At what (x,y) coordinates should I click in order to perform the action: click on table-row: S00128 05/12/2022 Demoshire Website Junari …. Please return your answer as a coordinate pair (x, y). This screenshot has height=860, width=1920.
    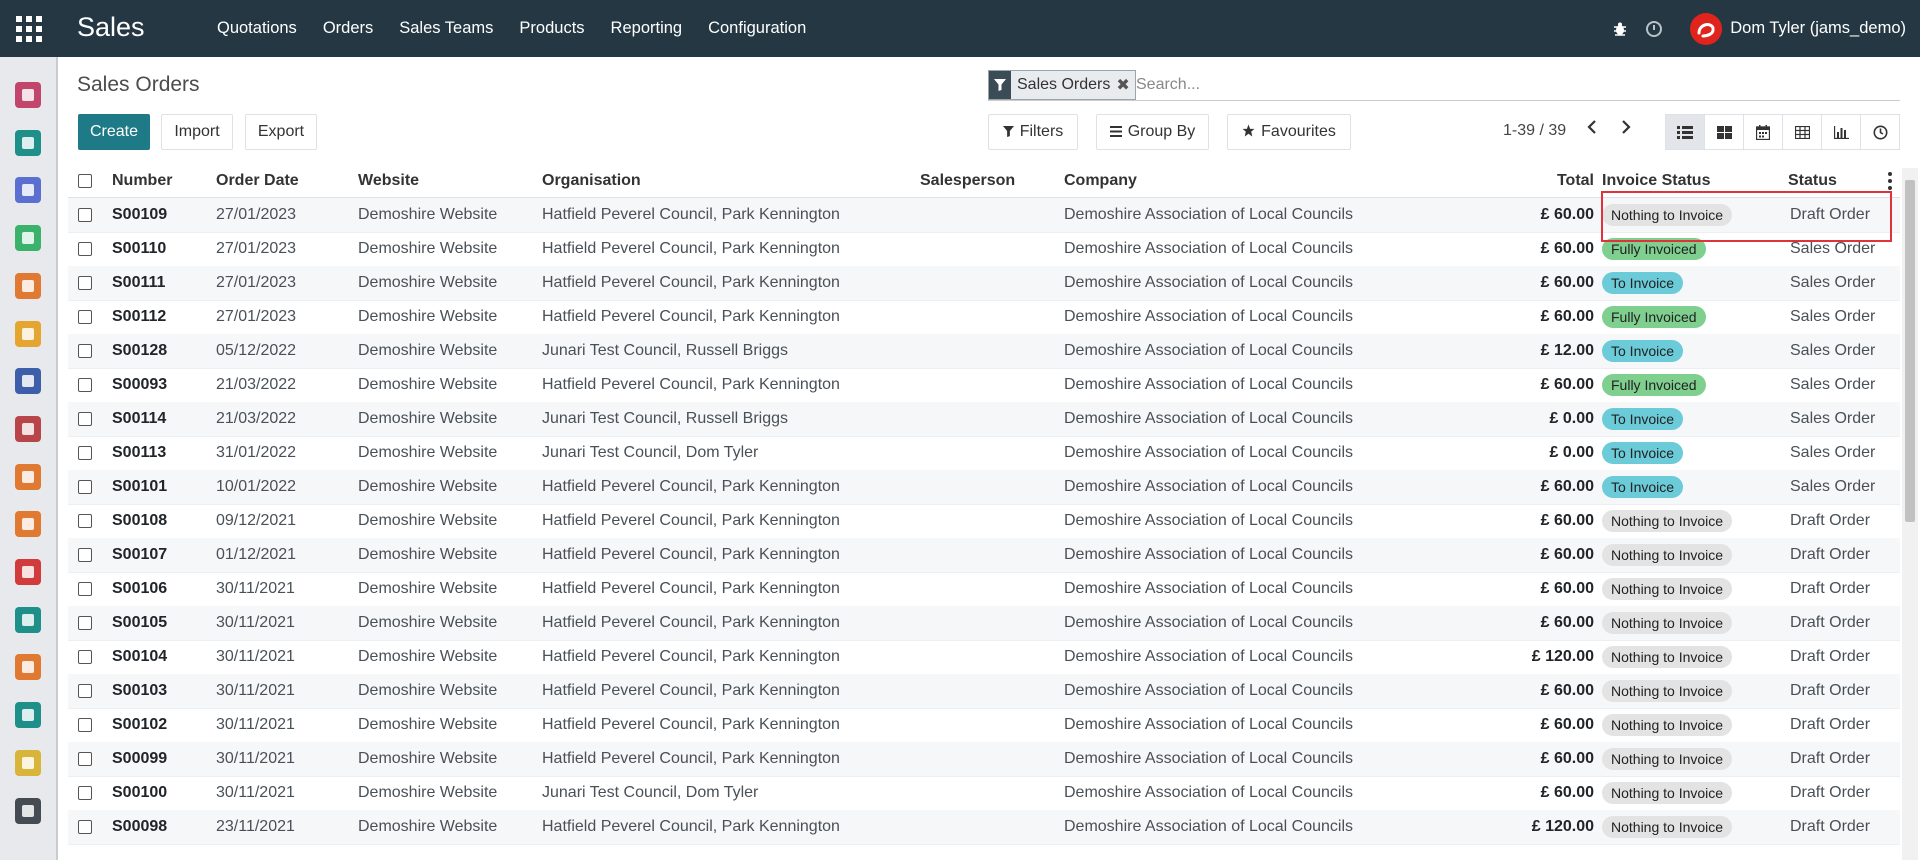
    Looking at the image, I should click on (984, 351).